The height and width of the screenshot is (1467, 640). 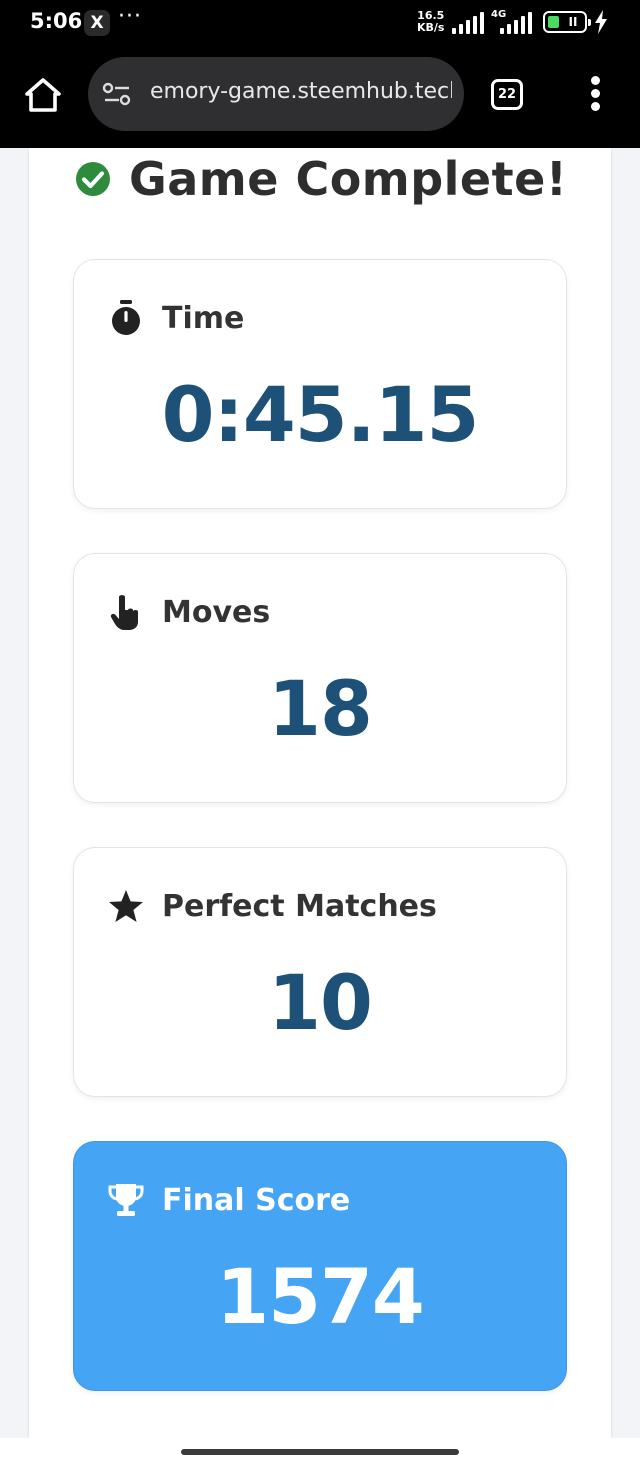 What do you see at coordinates (320, 23) in the screenshot?
I see `status-bar: 5:06 X ··· 16.5 KB/s 4G II` at bounding box center [320, 23].